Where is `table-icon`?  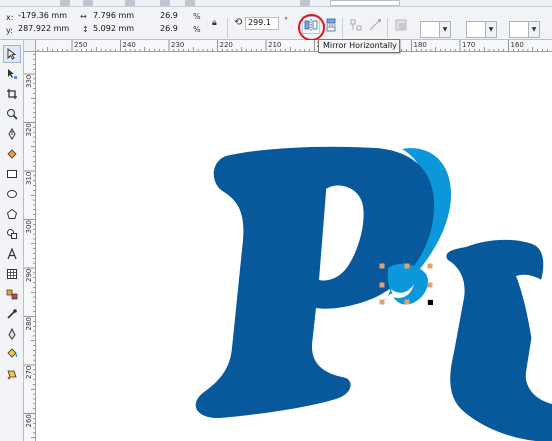
table-icon is located at coordinates (12, 274).